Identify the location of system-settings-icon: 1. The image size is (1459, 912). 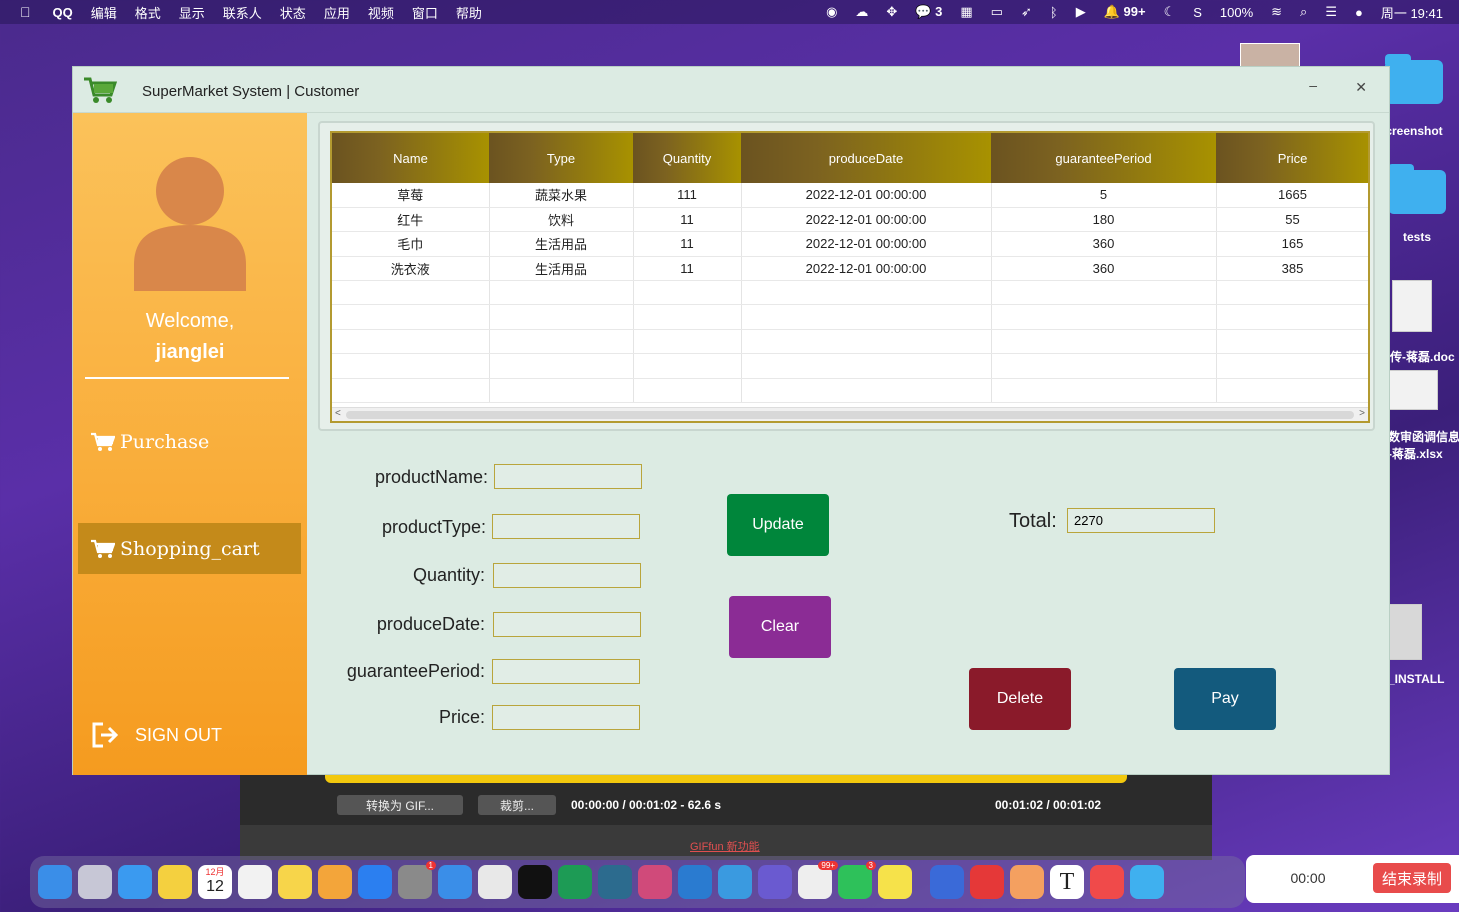
(417, 880).